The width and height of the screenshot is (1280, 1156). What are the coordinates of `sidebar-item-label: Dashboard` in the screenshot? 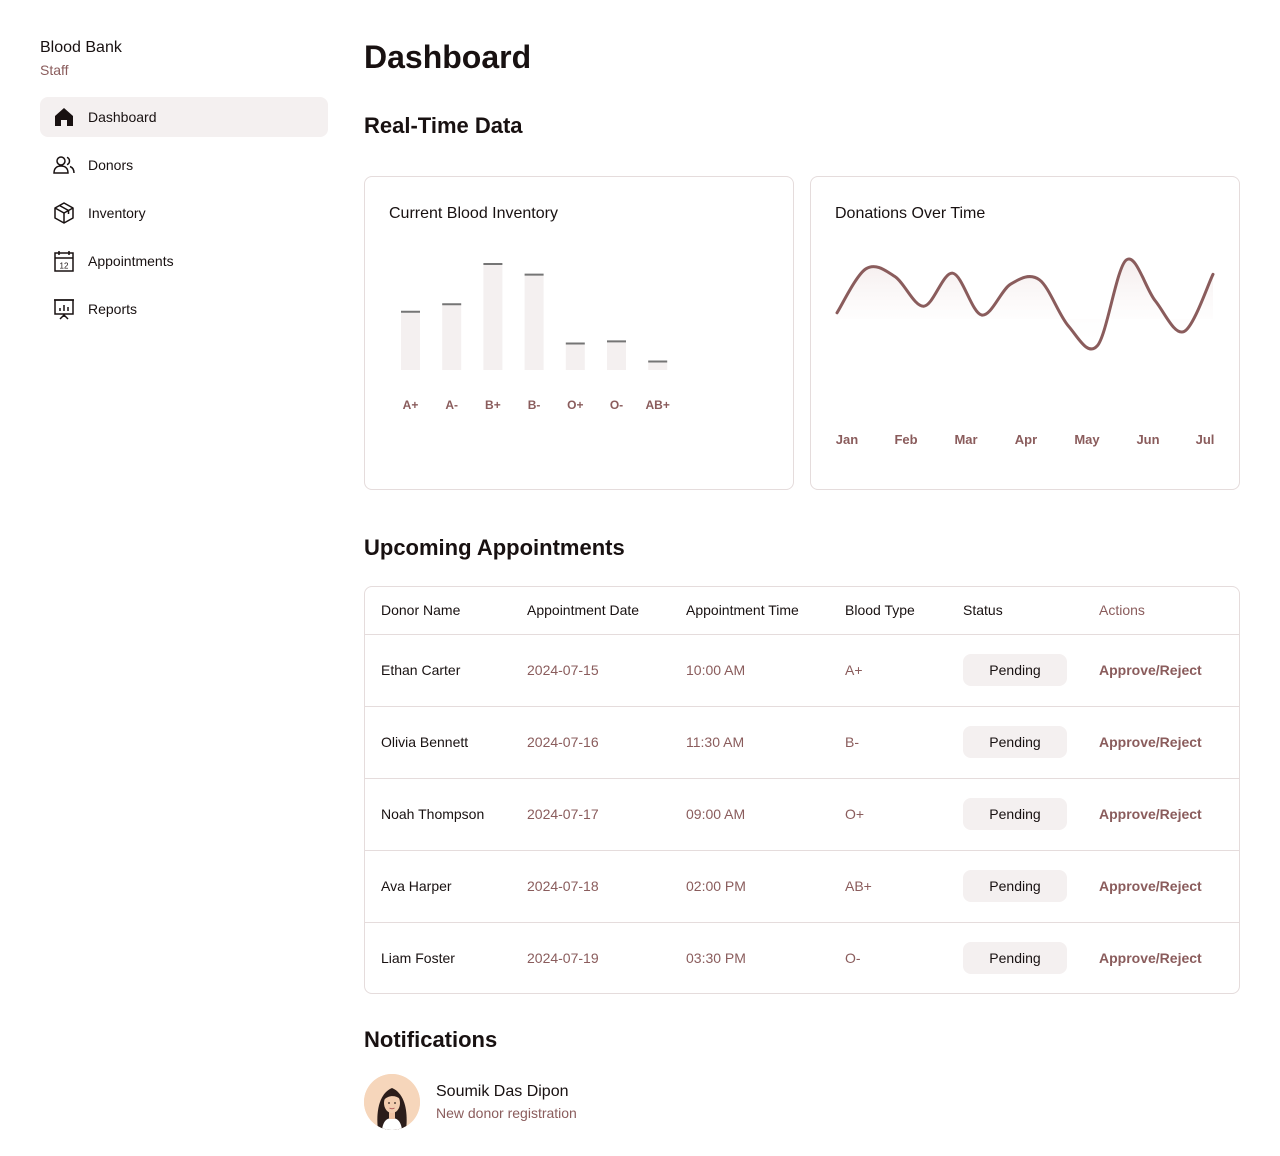 It's located at (122, 117).